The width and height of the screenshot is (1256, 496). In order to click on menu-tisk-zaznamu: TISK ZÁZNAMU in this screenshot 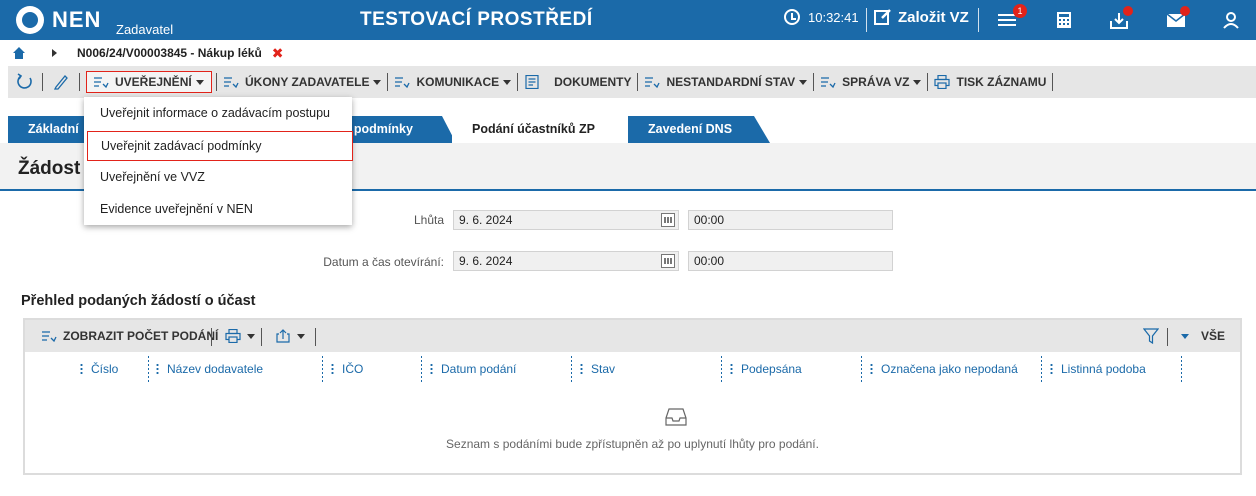, I will do `click(990, 82)`.